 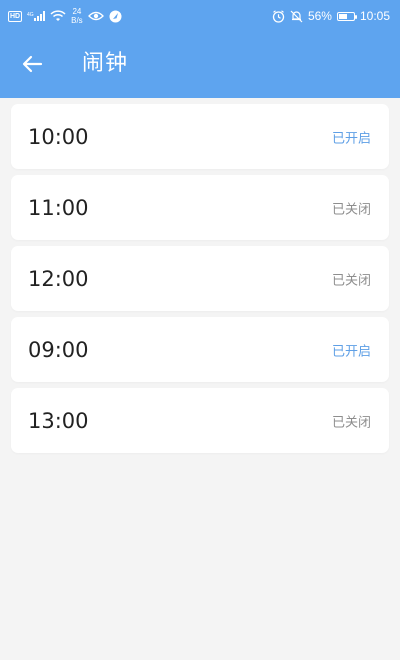 I want to click on app-header: HD 4G 24 B/s 56% 10:05 闹钟, so click(x=200, y=49).